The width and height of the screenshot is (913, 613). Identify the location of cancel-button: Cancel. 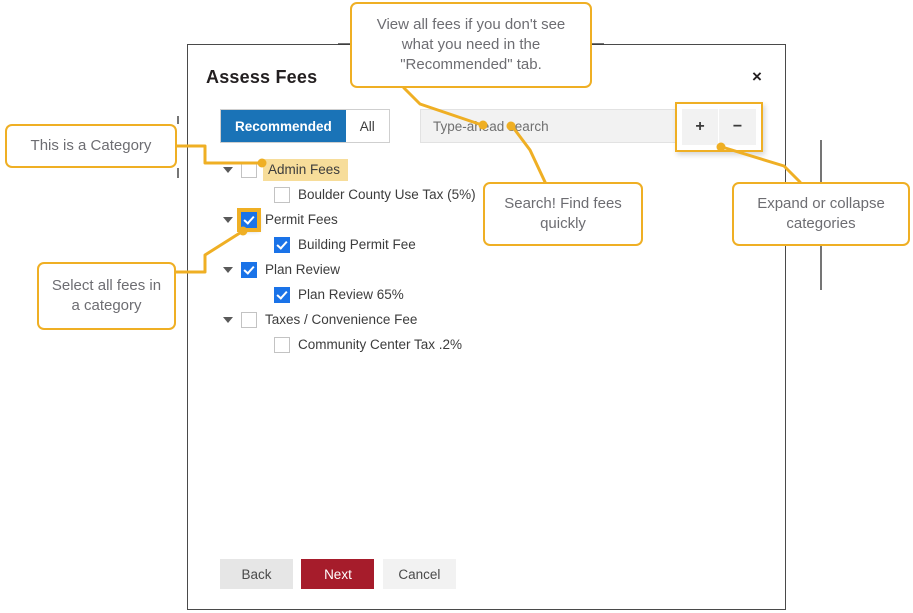
(419, 574).